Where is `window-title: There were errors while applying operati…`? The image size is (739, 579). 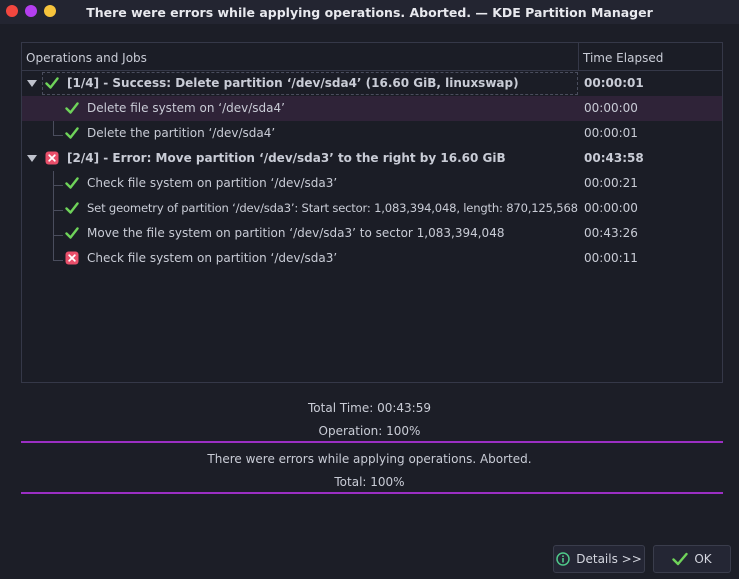
window-title: There were errors while applying operati… is located at coordinates (369, 12).